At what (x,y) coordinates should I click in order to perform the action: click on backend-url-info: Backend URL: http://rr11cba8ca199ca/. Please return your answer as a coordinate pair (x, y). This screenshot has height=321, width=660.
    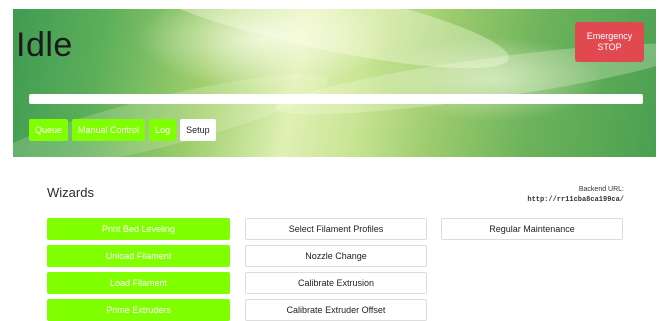
    Looking at the image, I should click on (575, 195).